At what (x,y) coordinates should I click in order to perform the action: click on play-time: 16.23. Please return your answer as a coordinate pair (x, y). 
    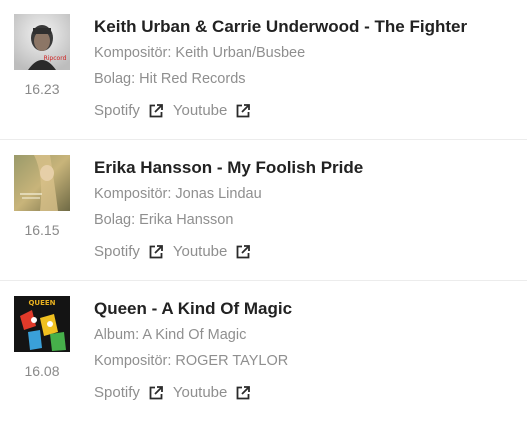
    Looking at the image, I should click on (42, 89).